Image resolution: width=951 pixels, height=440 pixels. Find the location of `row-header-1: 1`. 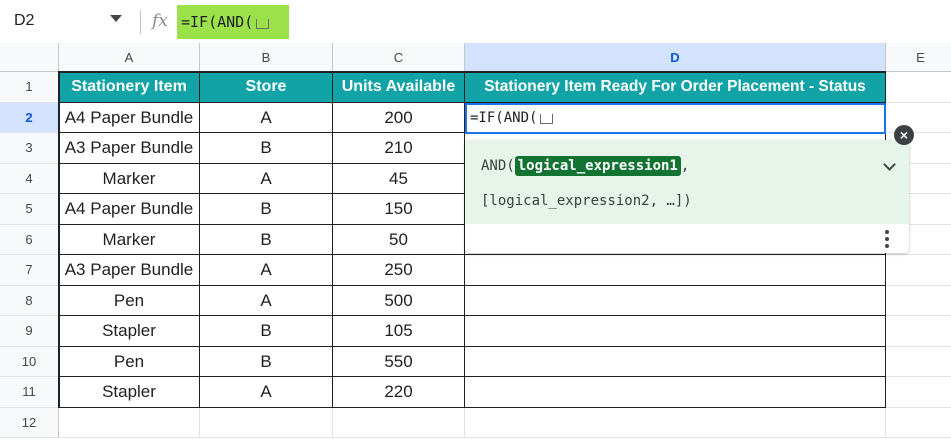

row-header-1: 1 is located at coordinates (29, 87).